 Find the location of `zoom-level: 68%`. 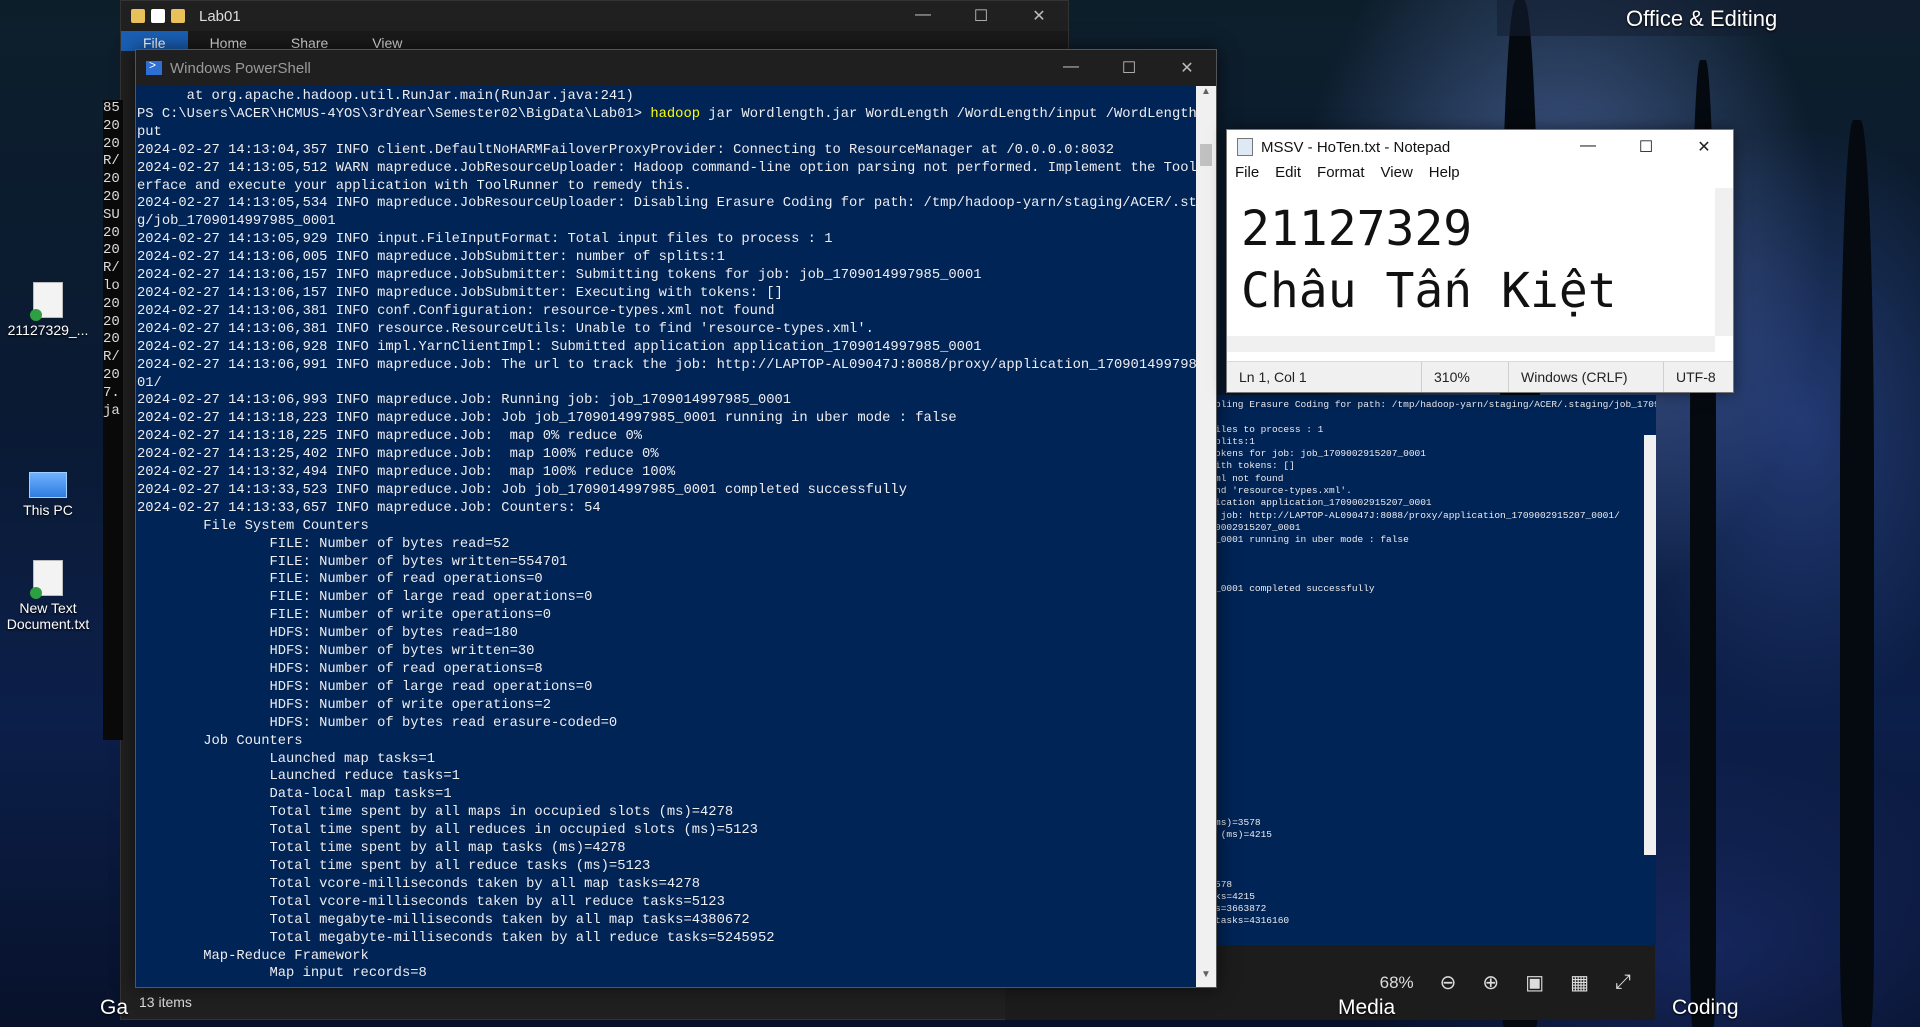

zoom-level: 68% is located at coordinates (1396, 982).